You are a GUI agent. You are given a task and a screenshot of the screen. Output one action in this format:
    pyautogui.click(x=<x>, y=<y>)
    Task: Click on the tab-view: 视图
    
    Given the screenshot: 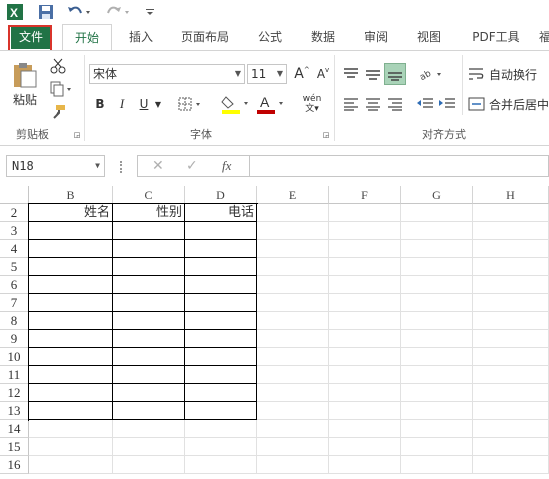 What is the action you would take?
    pyautogui.click(x=429, y=37)
    